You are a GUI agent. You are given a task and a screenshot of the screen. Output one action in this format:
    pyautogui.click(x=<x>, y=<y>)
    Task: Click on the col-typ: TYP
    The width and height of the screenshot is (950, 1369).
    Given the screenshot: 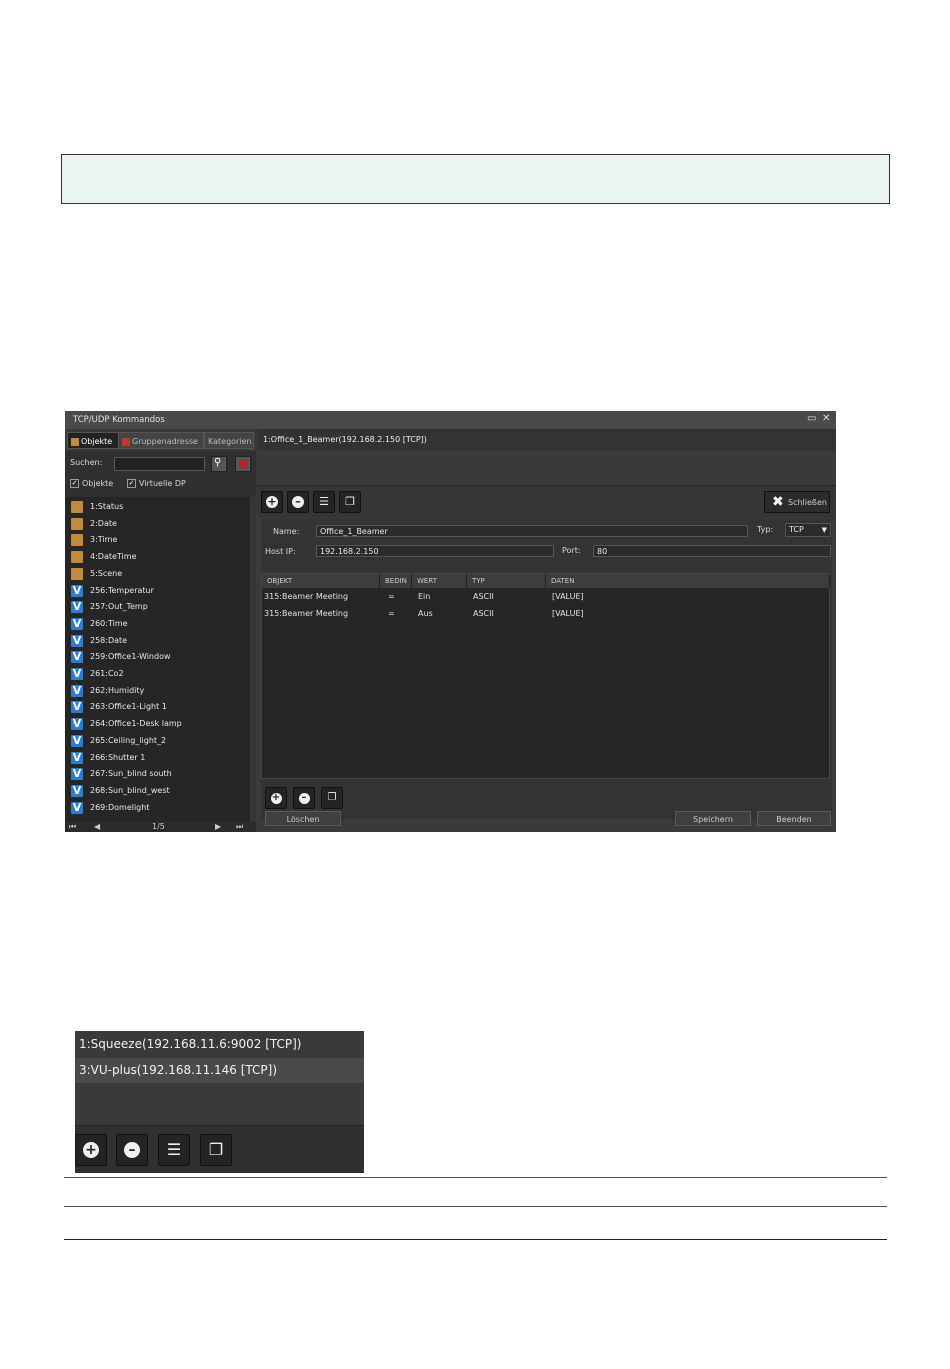 What is the action you would take?
    pyautogui.click(x=506, y=581)
    